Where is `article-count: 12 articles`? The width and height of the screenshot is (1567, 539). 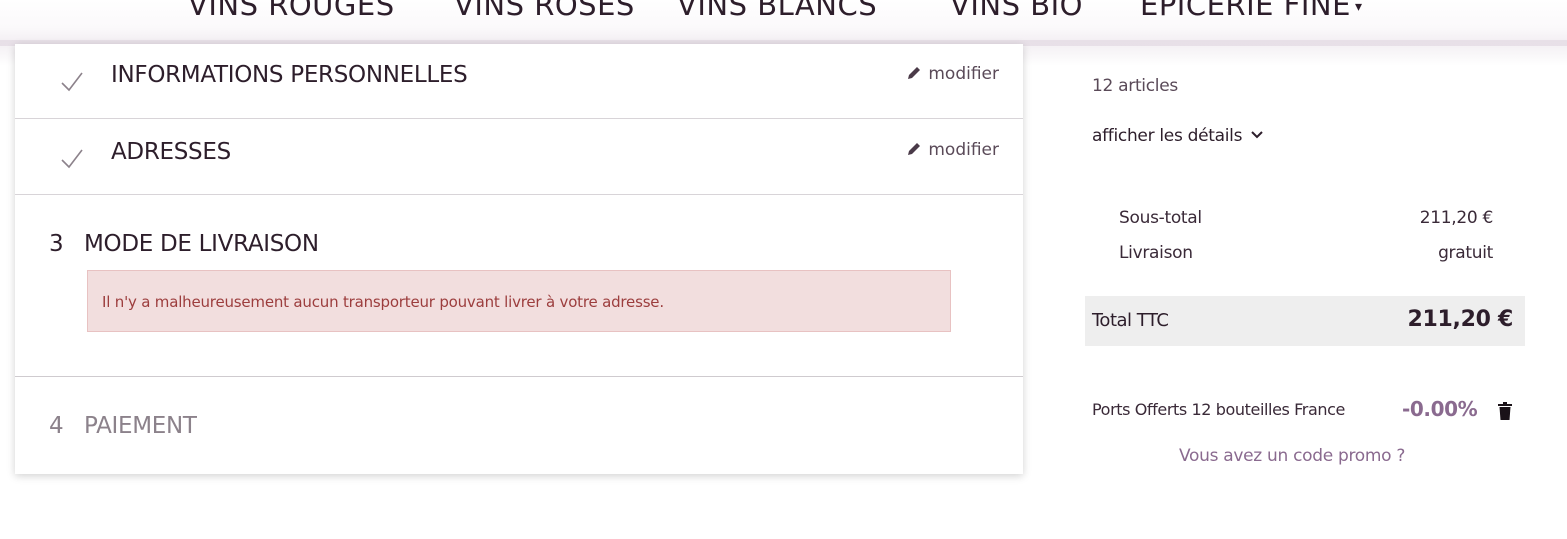 article-count: 12 articles is located at coordinates (1135, 86).